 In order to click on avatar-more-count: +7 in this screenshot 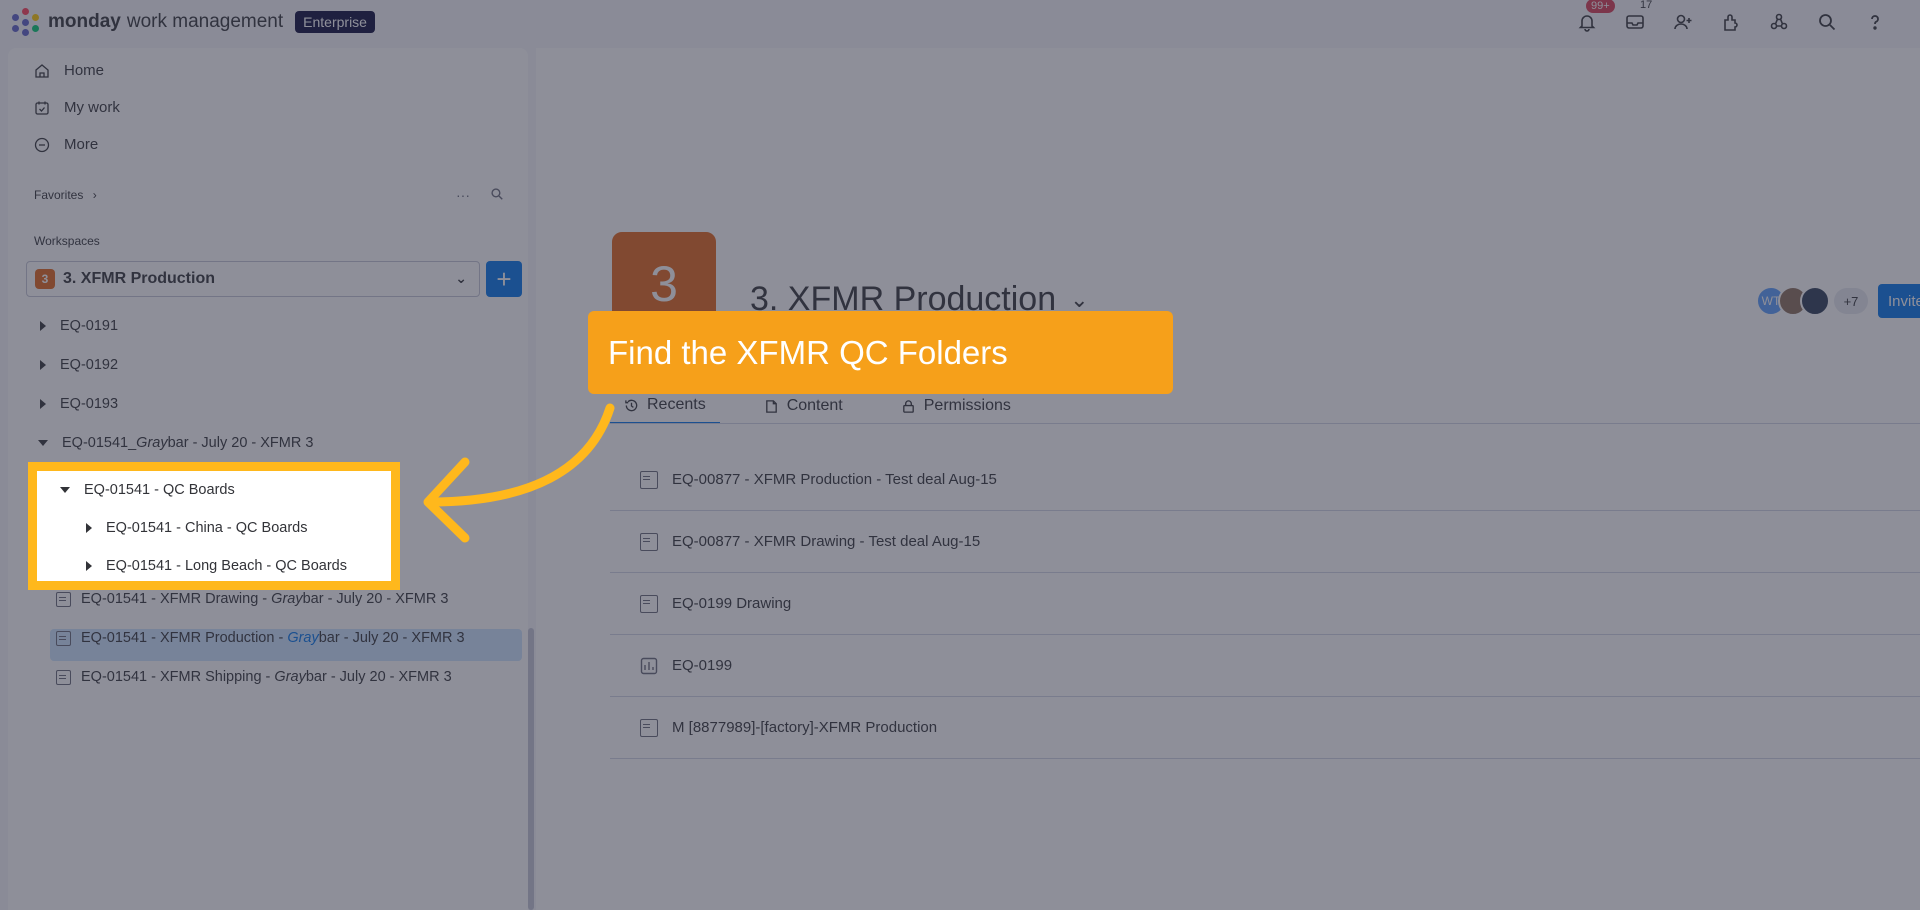, I will do `click(1851, 301)`.